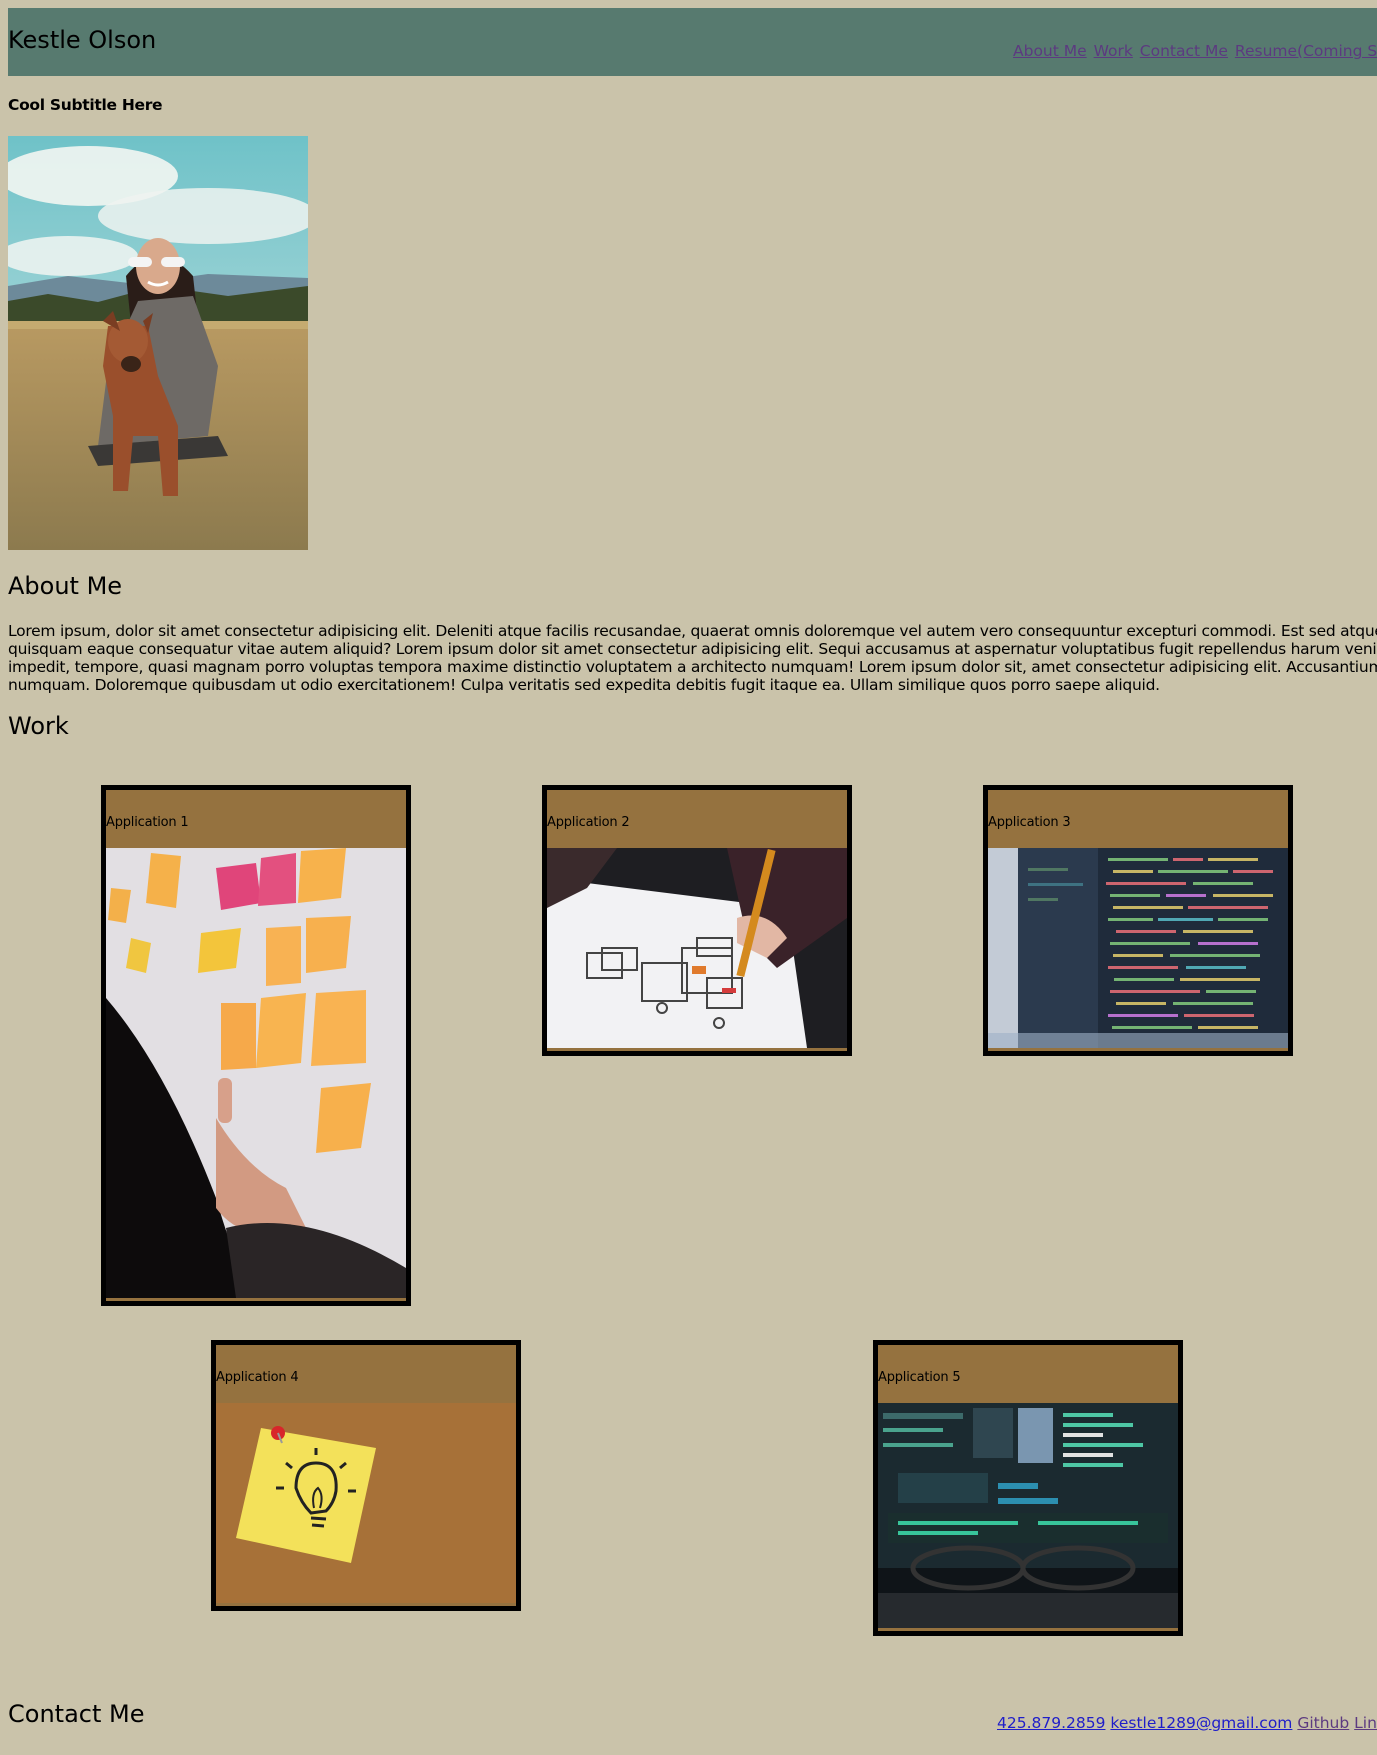 The image size is (1377, 1755). What do you see at coordinates (697, 948) in the screenshot?
I see `card-image-wireframe-sketch` at bounding box center [697, 948].